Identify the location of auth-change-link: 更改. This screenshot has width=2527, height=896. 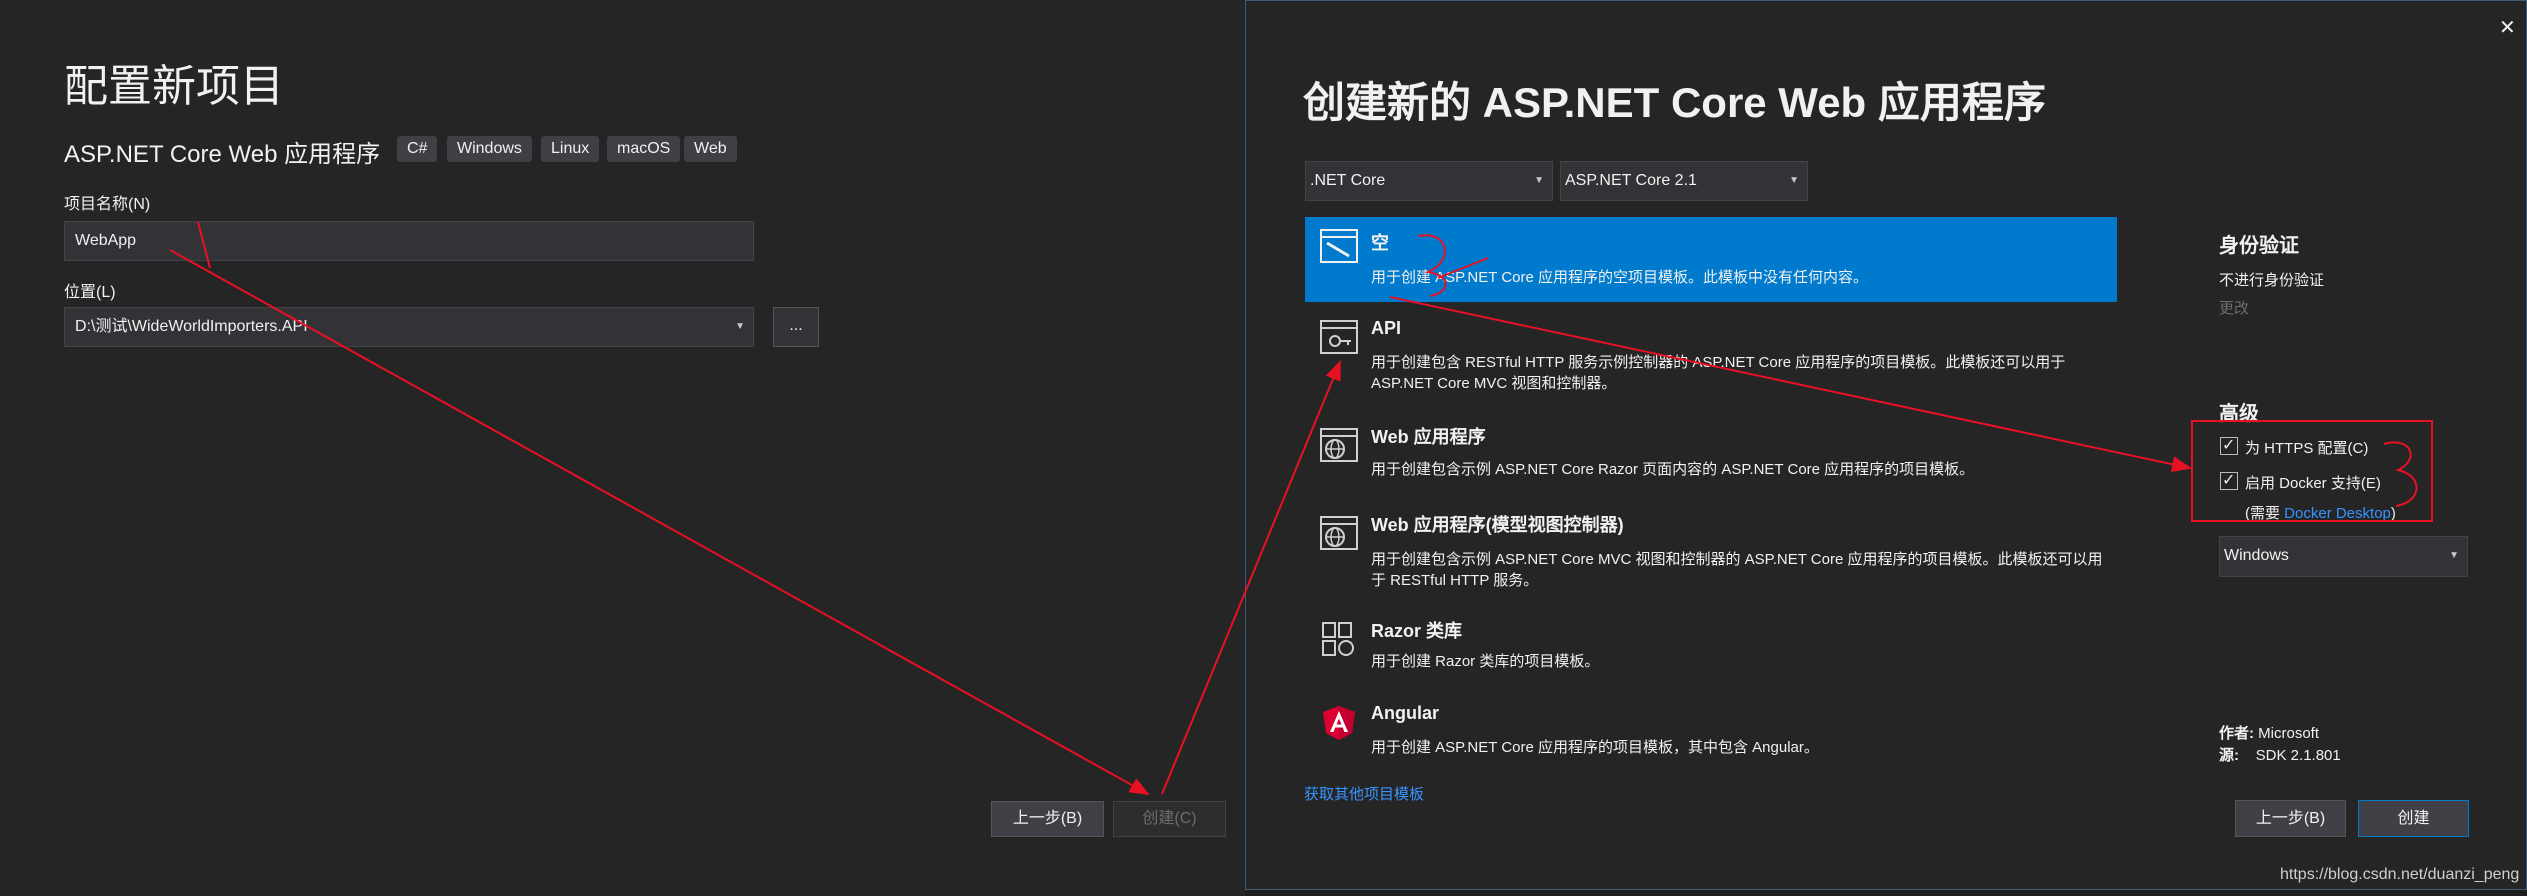
(2234, 307).